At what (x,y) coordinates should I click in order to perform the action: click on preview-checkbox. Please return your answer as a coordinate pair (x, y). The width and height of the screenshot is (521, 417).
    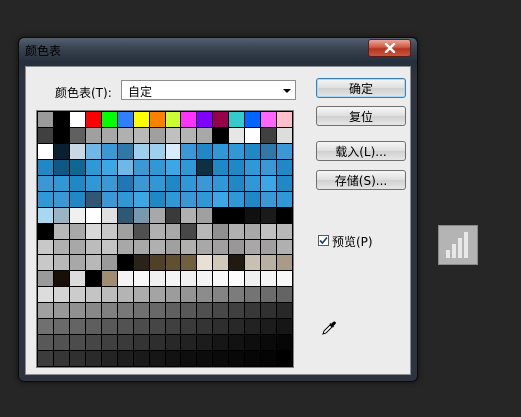
    Looking at the image, I should click on (323, 240).